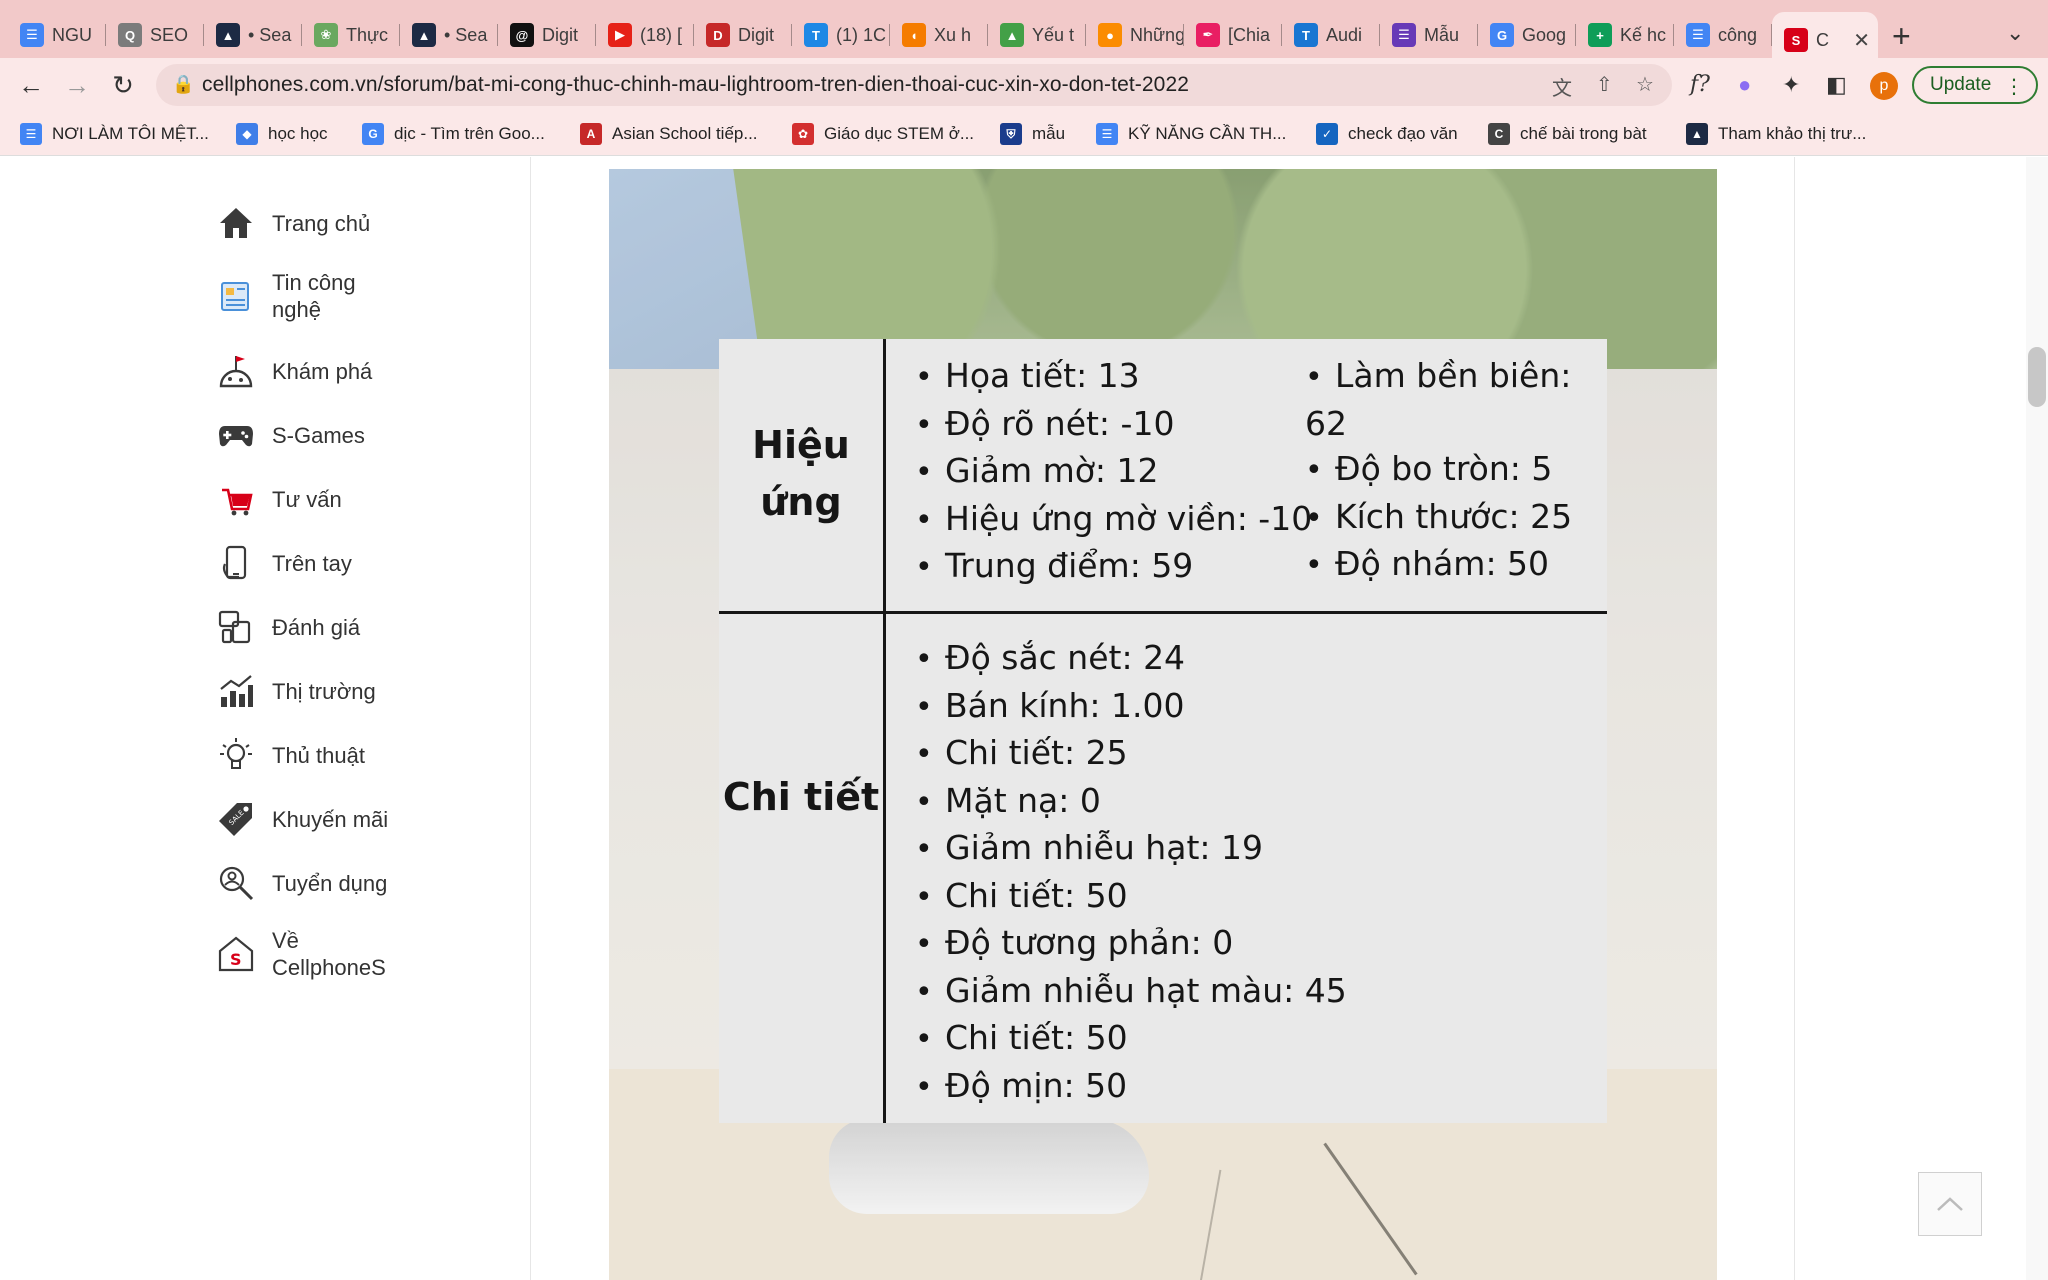 This screenshot has height=1280, width=2048. Describe the element at coordinates (1645, 84) in the screenshot. I see `bookmark-star-icon: ☆` at that location.